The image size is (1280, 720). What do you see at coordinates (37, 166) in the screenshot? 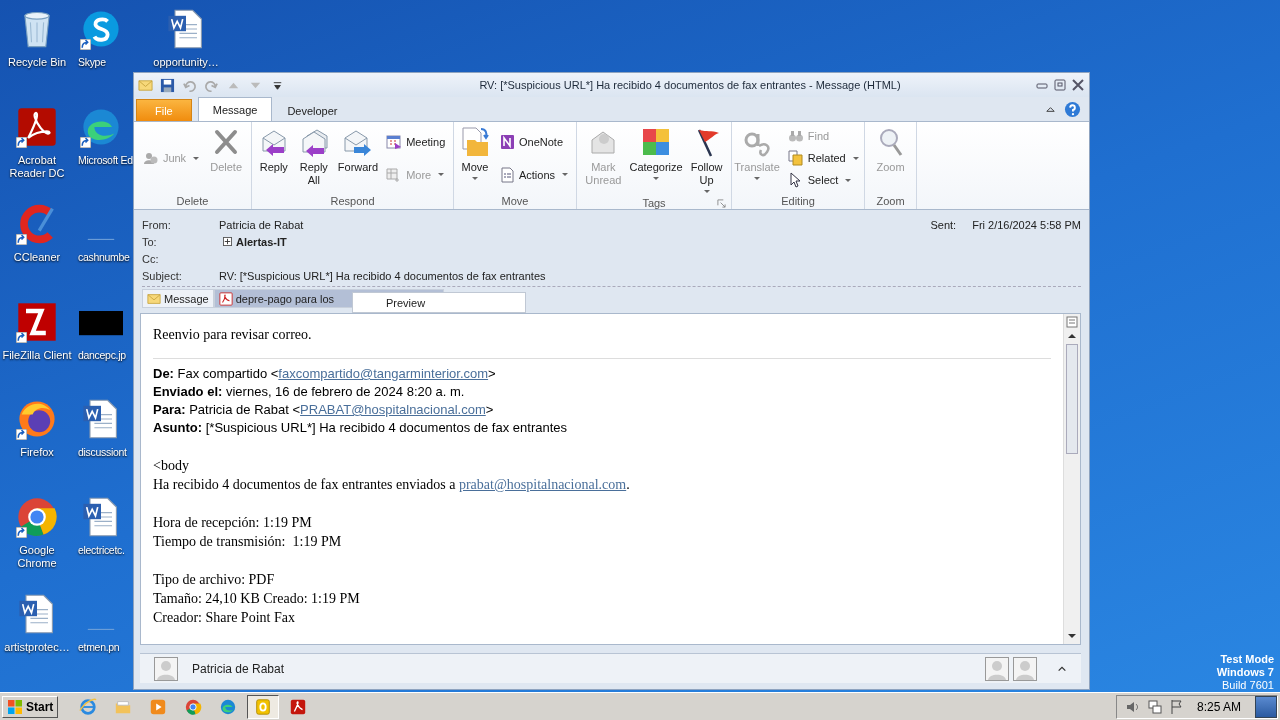
I see `desktop-icon-label: Acrobat Reader DC` at bounding box center [37, 166].